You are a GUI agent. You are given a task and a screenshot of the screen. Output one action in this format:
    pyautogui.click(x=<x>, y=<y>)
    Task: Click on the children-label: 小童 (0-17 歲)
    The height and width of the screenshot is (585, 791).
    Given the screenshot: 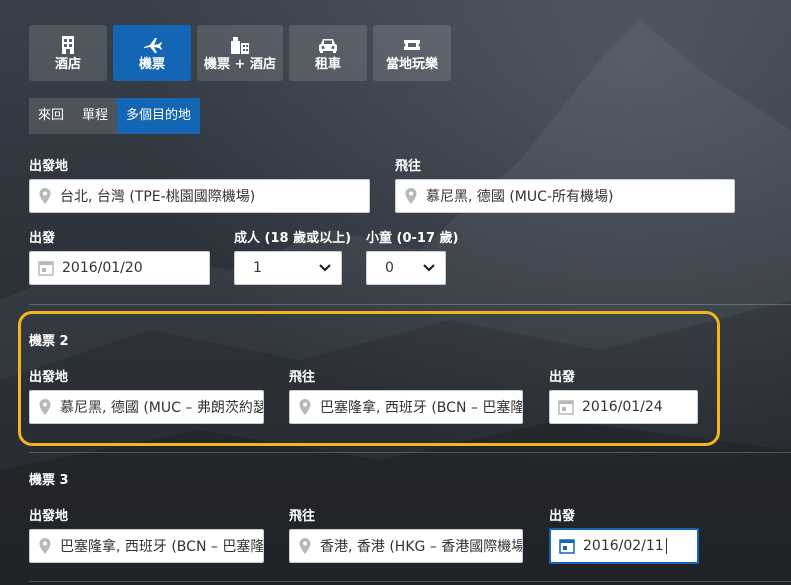 What is the action you would take?
    pyautogui.click(x=412, y=238)
    